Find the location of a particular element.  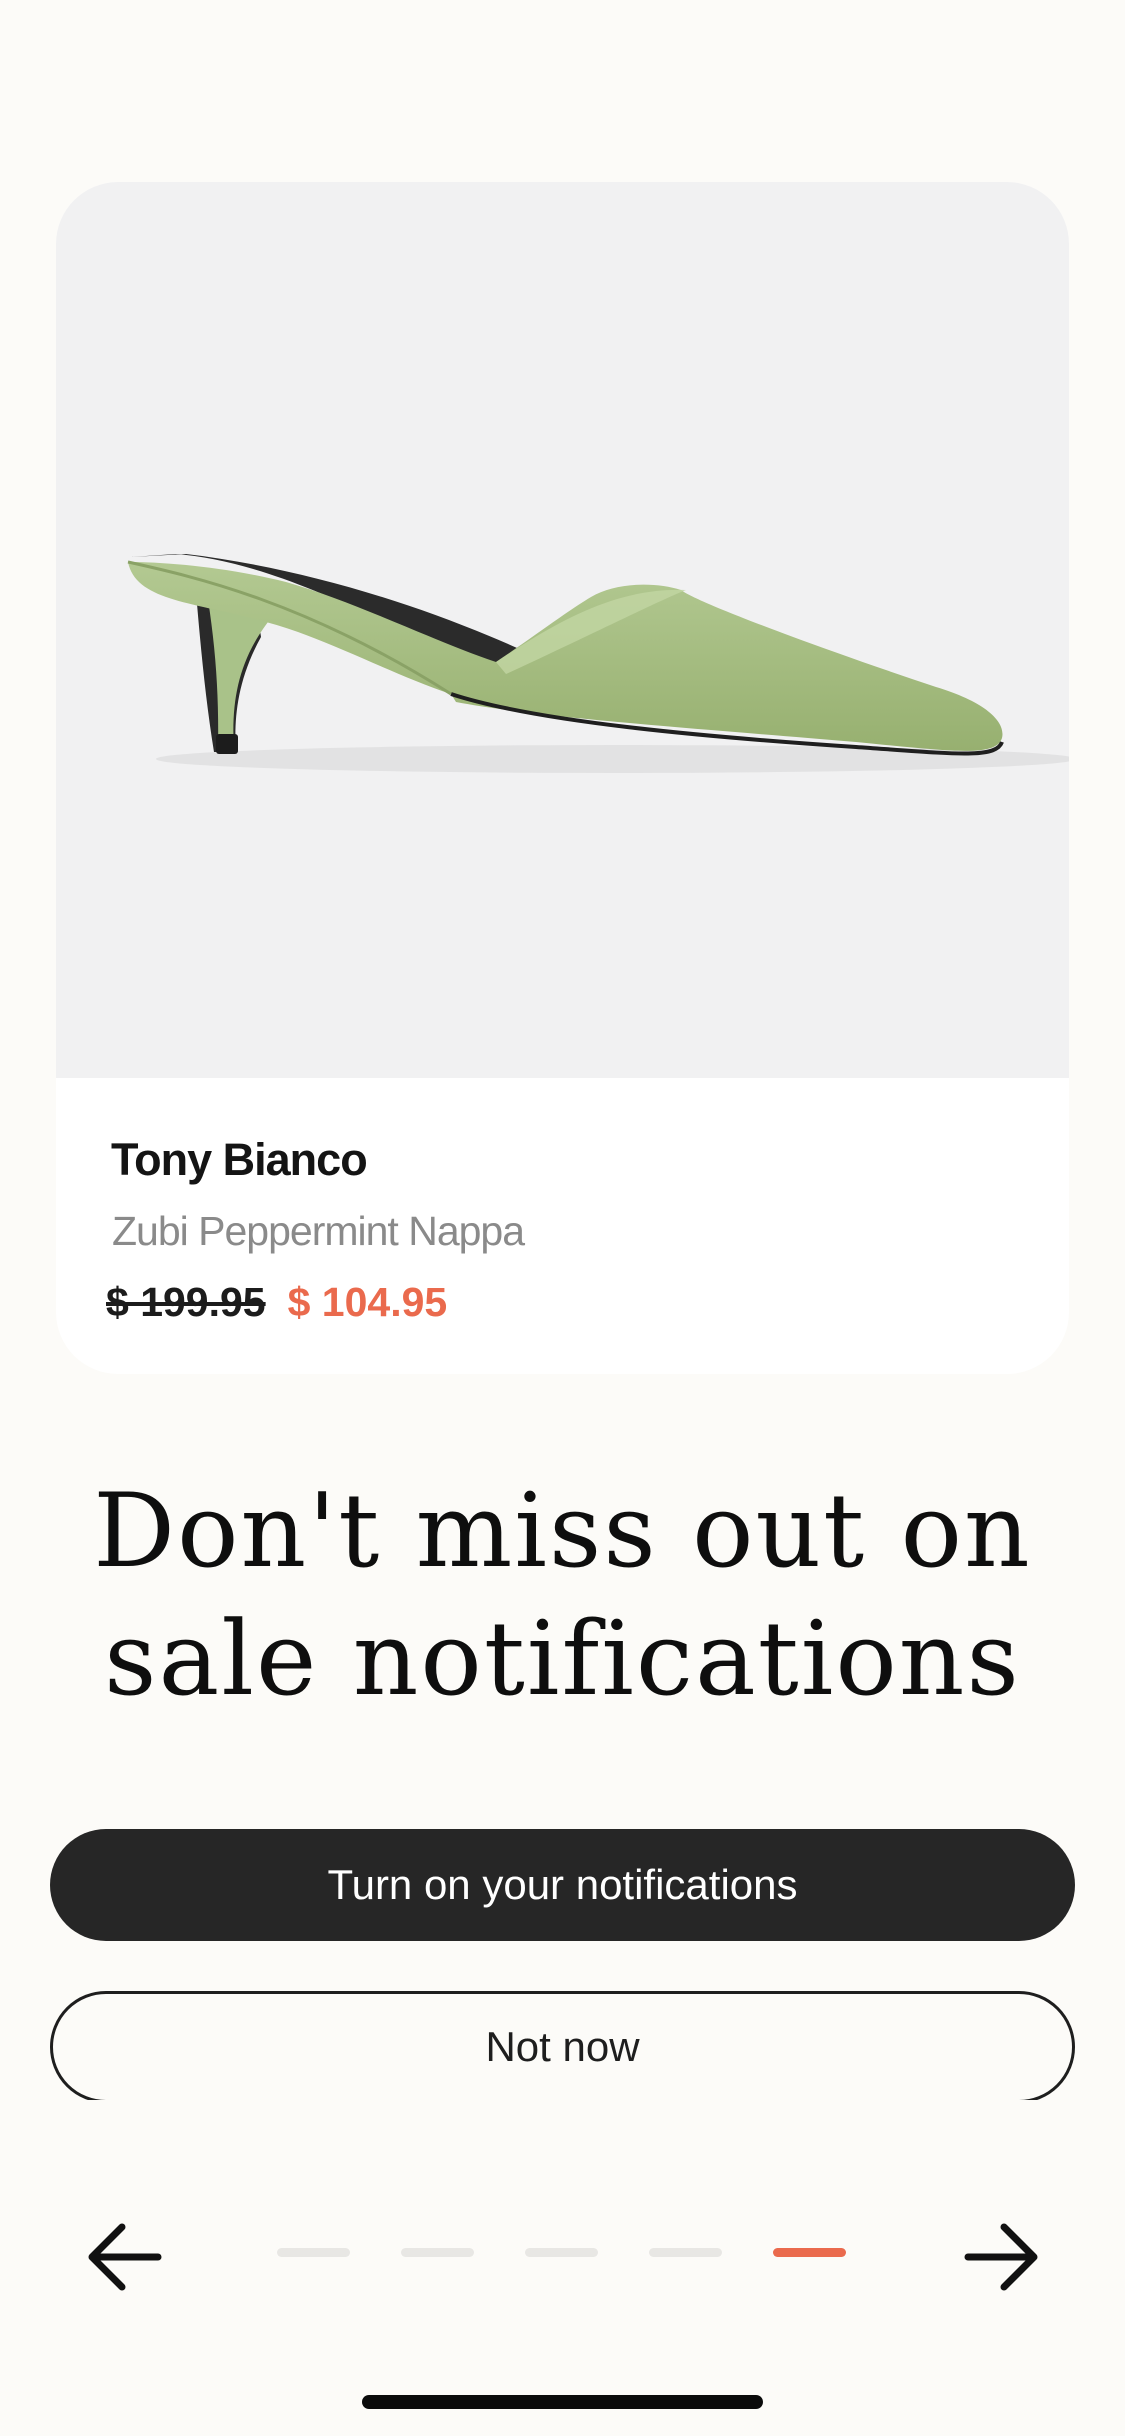

price-row: $ 199.95 $ 104.95 is located at coordinates (276, 1302).